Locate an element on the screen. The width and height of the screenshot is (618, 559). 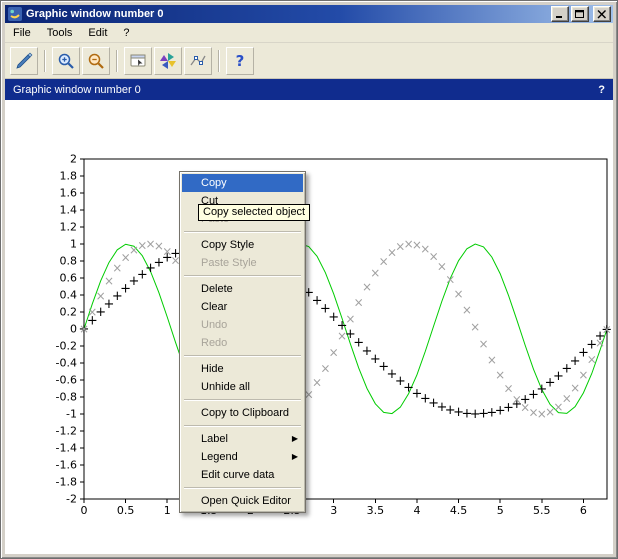
menu-item-unhide-all: Unhide all is located at coordinates (242, 387).